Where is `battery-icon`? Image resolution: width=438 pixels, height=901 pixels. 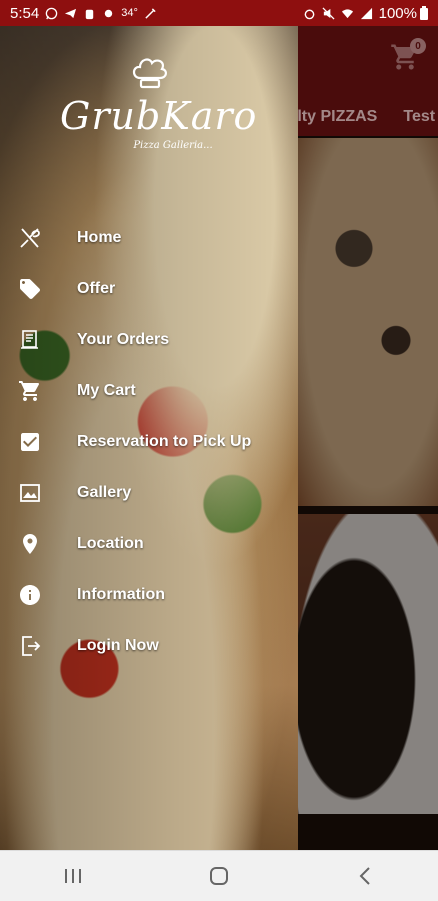
battery-icon is located at coordinates (424, 13).